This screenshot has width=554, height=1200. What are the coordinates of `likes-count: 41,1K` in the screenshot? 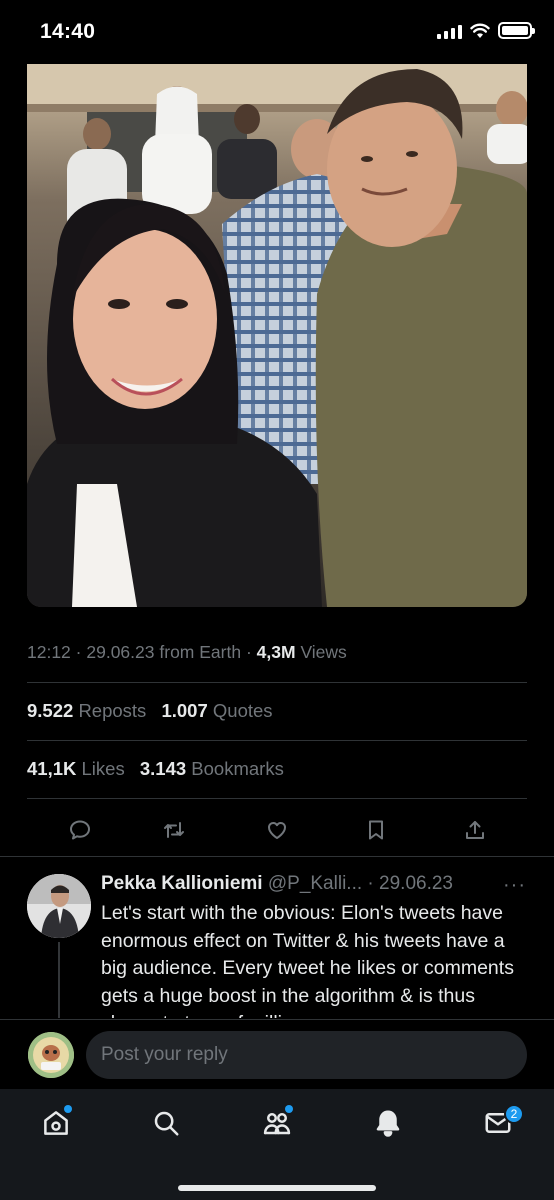 It's located at (52, 768).